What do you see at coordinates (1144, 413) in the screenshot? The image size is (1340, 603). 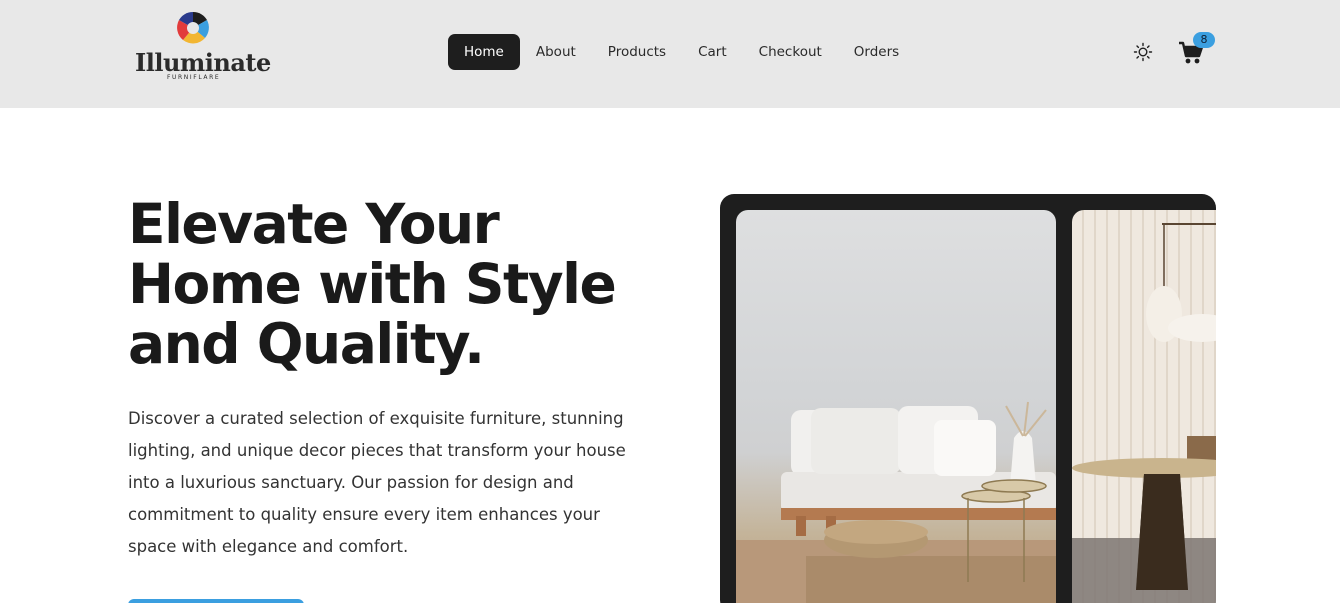 I see `dining-room-image` at bounding box center [1144, 413].